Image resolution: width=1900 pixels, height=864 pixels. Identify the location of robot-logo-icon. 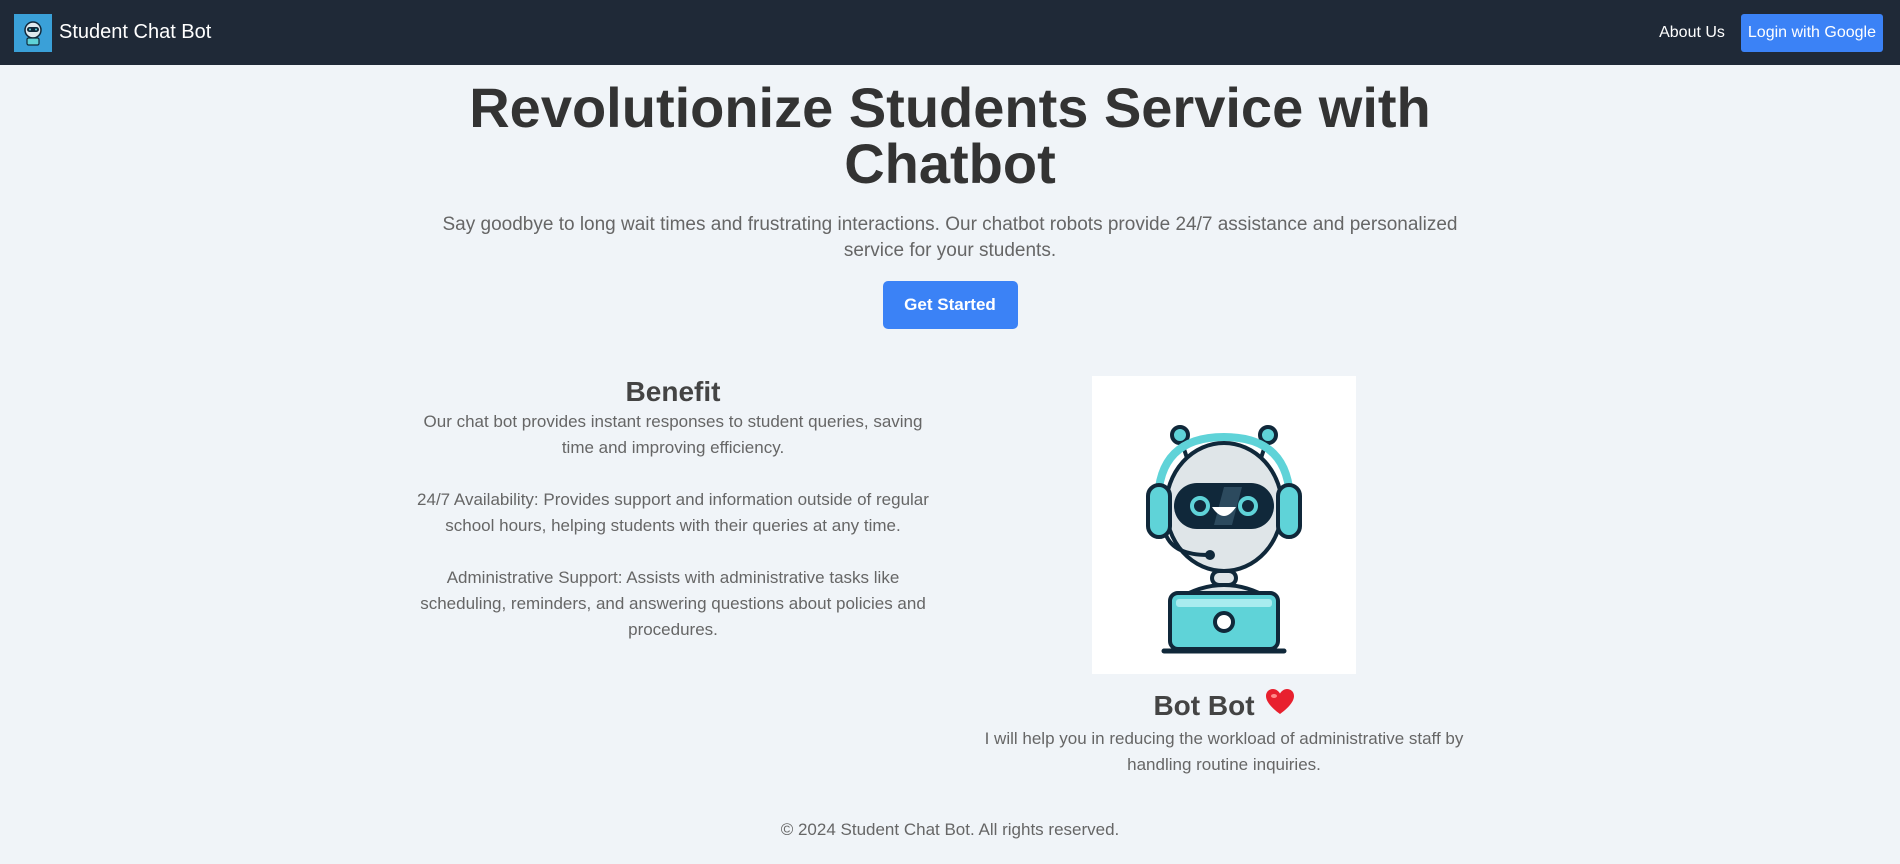
(33, 32).